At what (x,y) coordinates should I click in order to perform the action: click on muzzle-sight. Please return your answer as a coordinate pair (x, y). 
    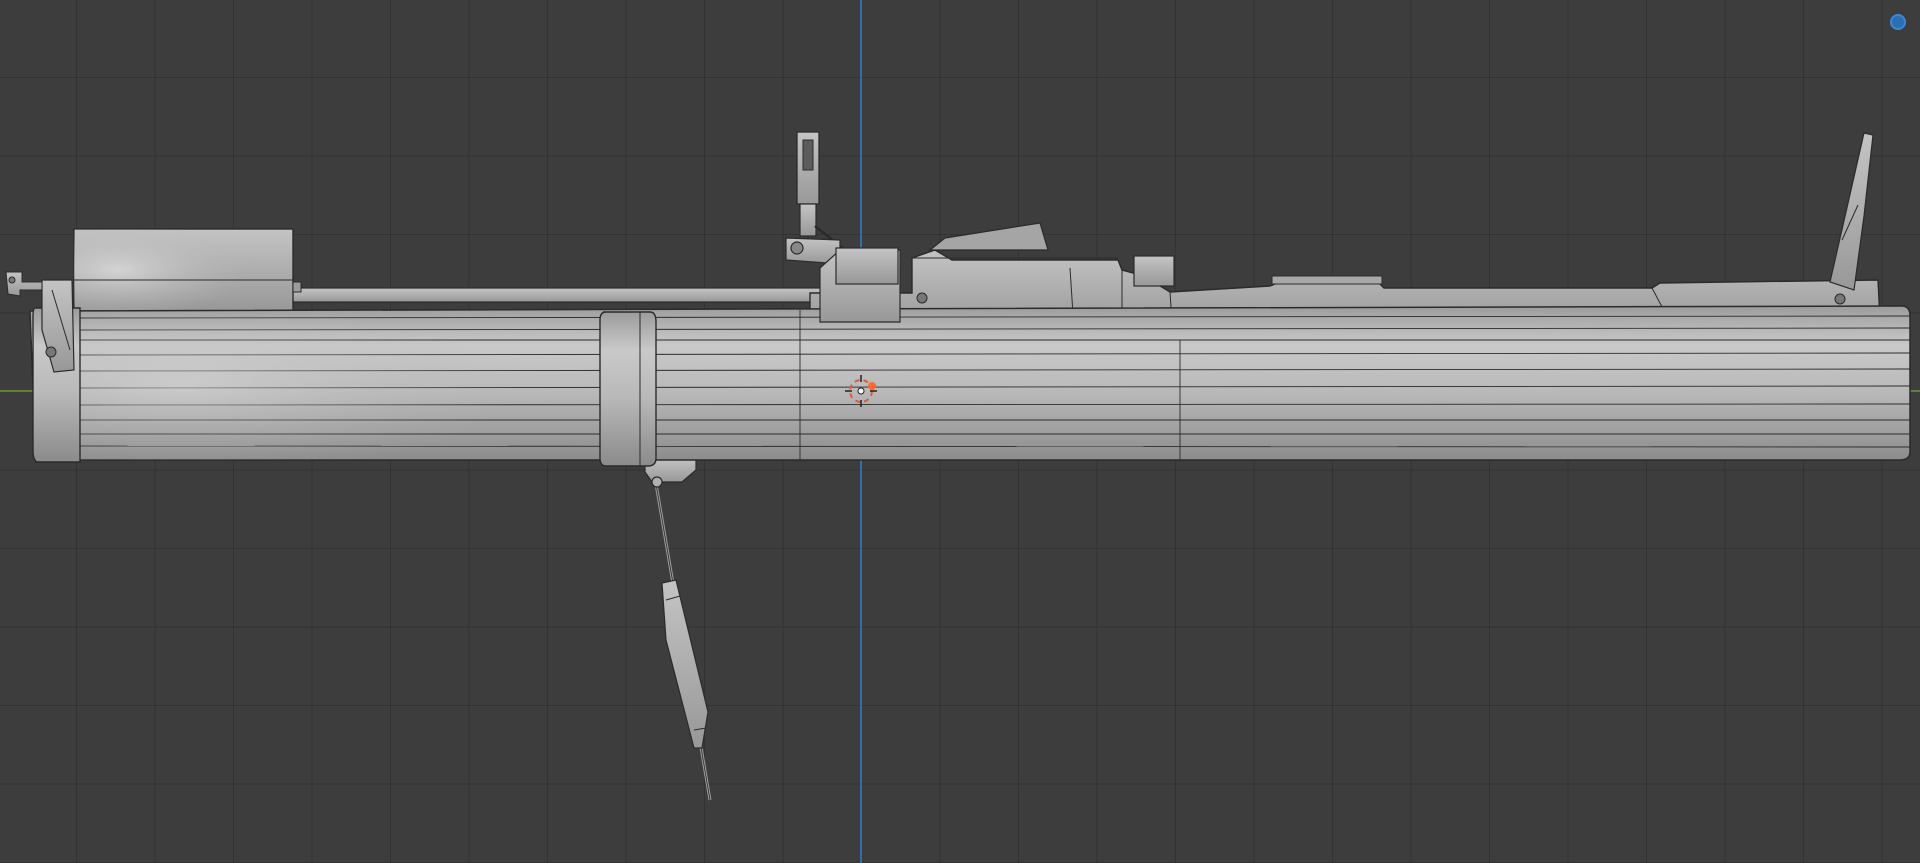
    Looking at the image, I should click on (1851, 211).